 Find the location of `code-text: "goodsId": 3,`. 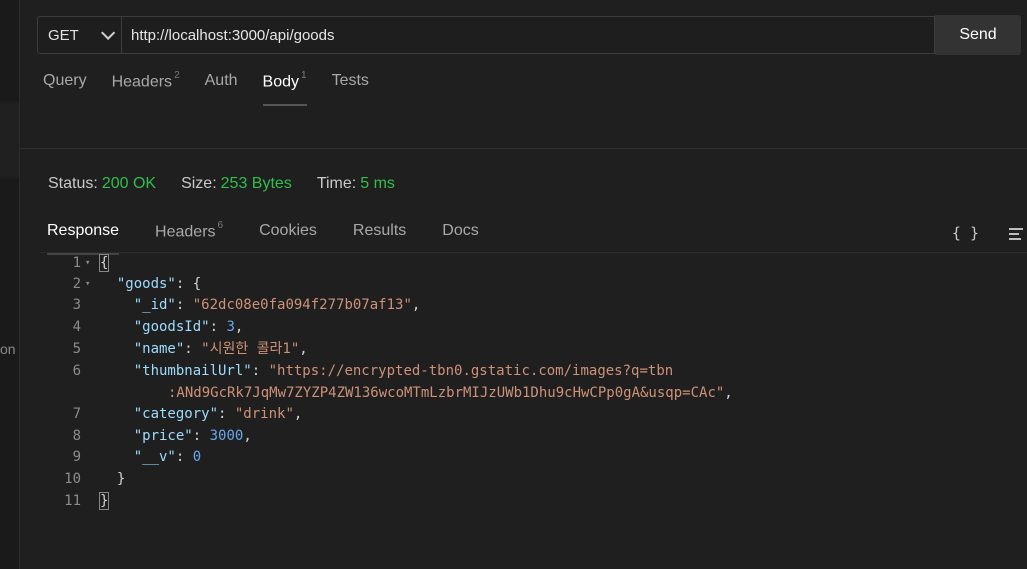

code-text: "goodsId": 3, is located at coordinates (188, 327).